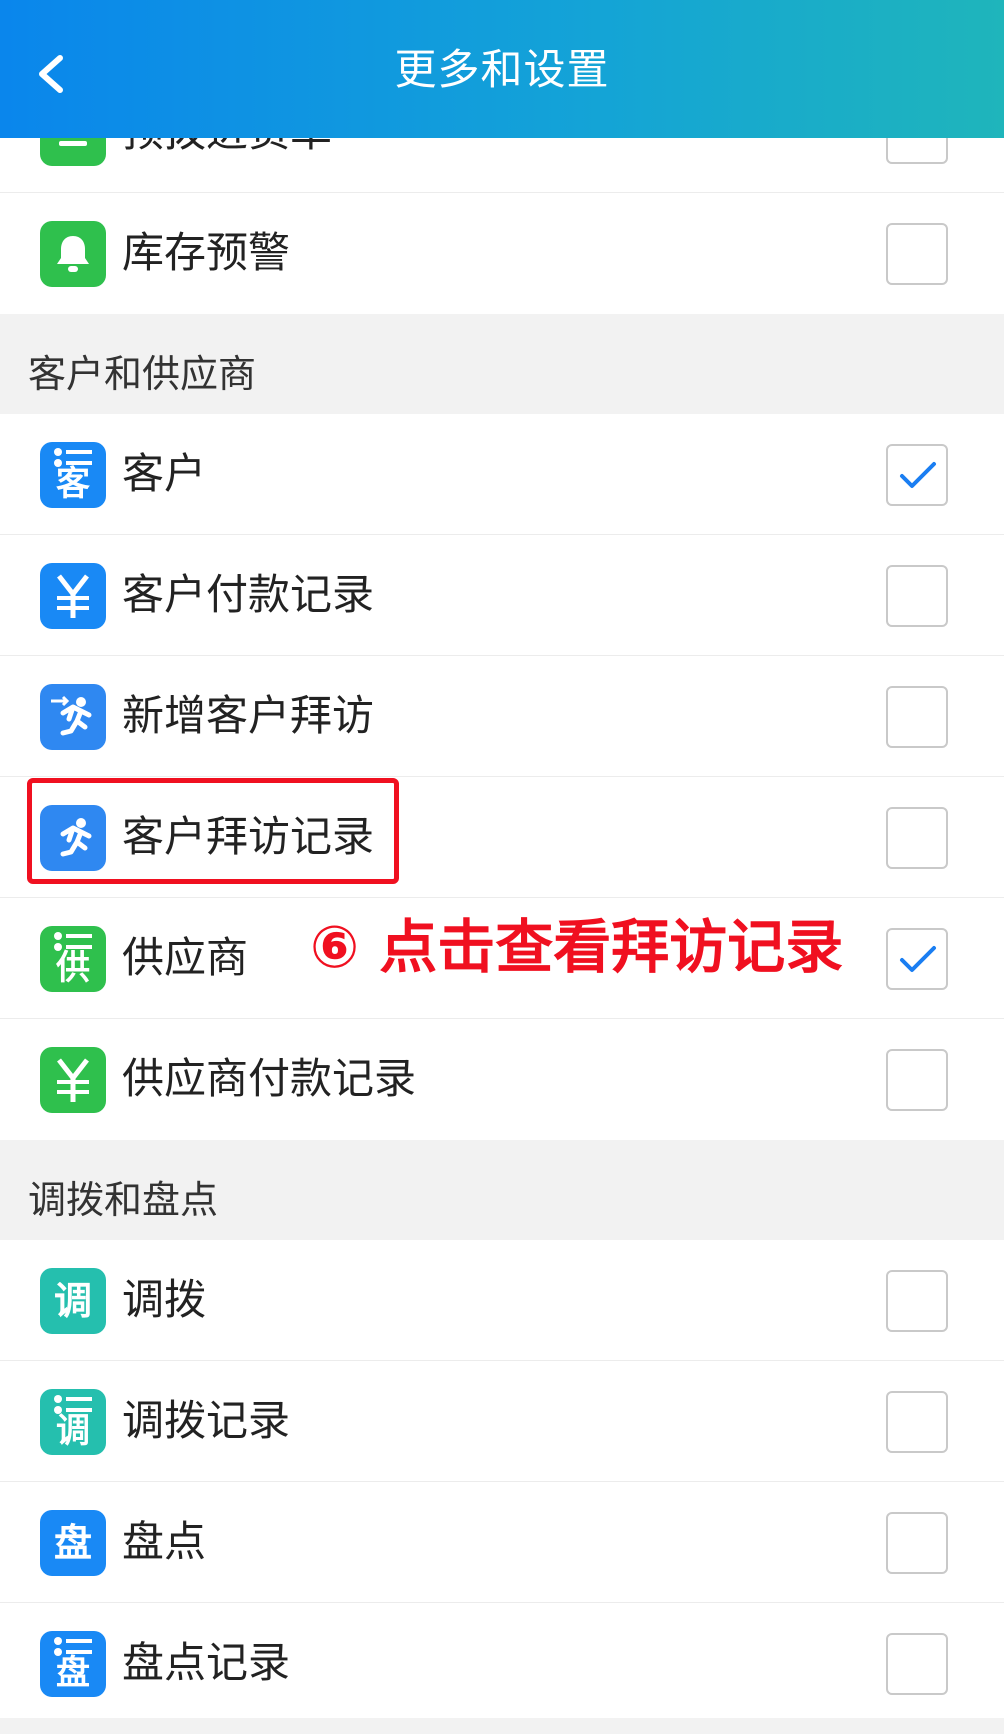 The image size is (1004, 1734). What do you see at coordinates (73, 152) in the screenshot?
I see `list-icon` at bounding box center [73, 152].